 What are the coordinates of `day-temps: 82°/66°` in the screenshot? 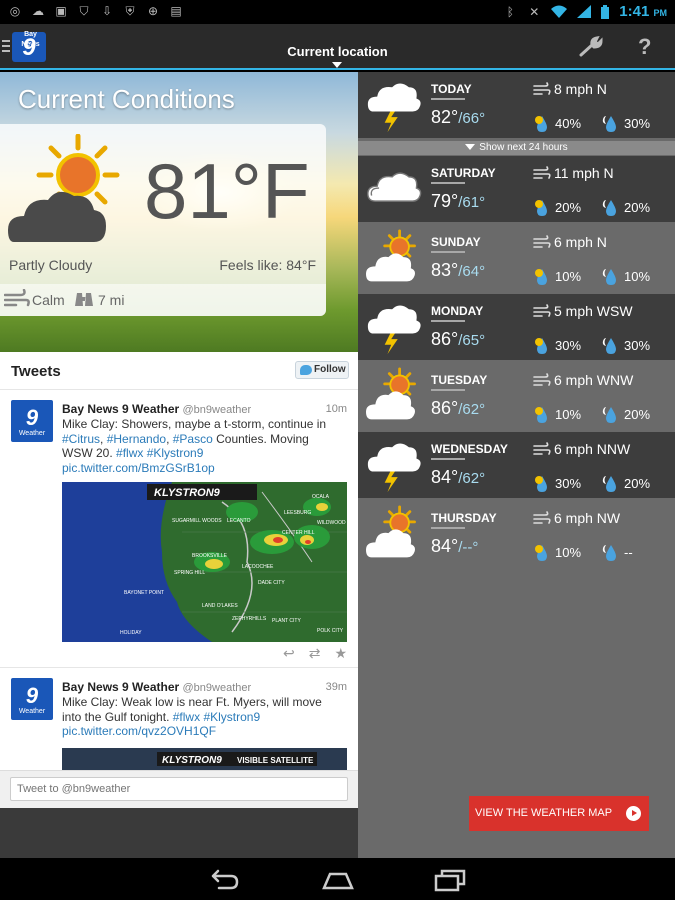 It's located at (458, 117).